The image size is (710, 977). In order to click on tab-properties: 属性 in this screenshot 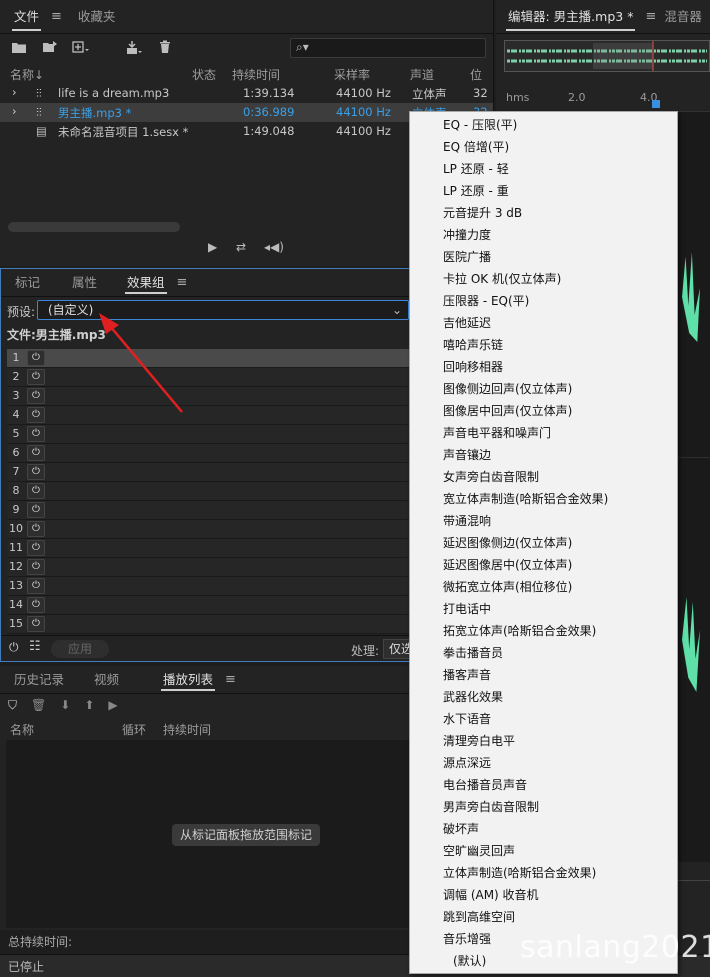, I will do `click(84, 283)`.